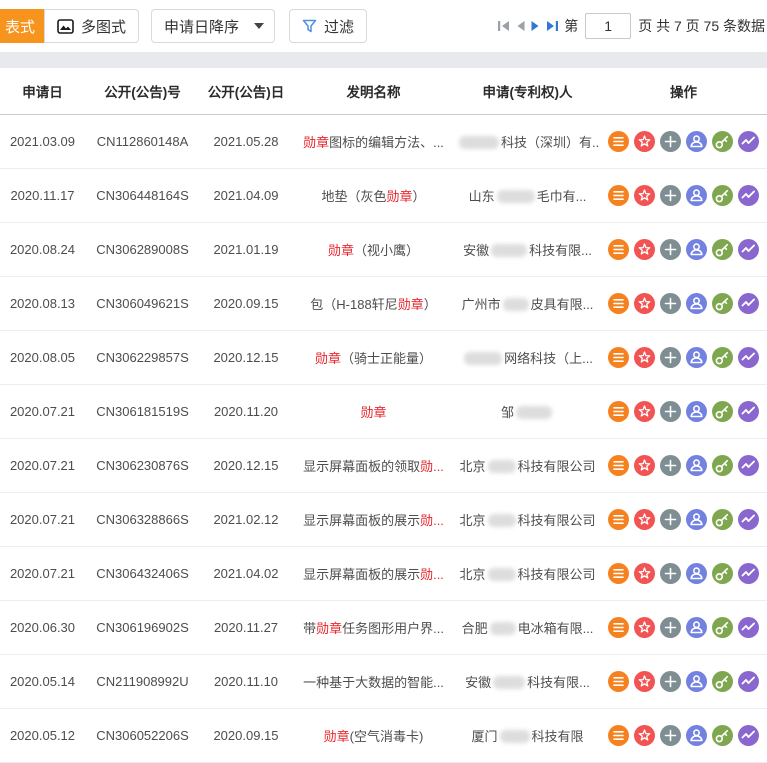 This screenshot has width=767, height=763. I want to click on last-page-button, so click(552, 26).